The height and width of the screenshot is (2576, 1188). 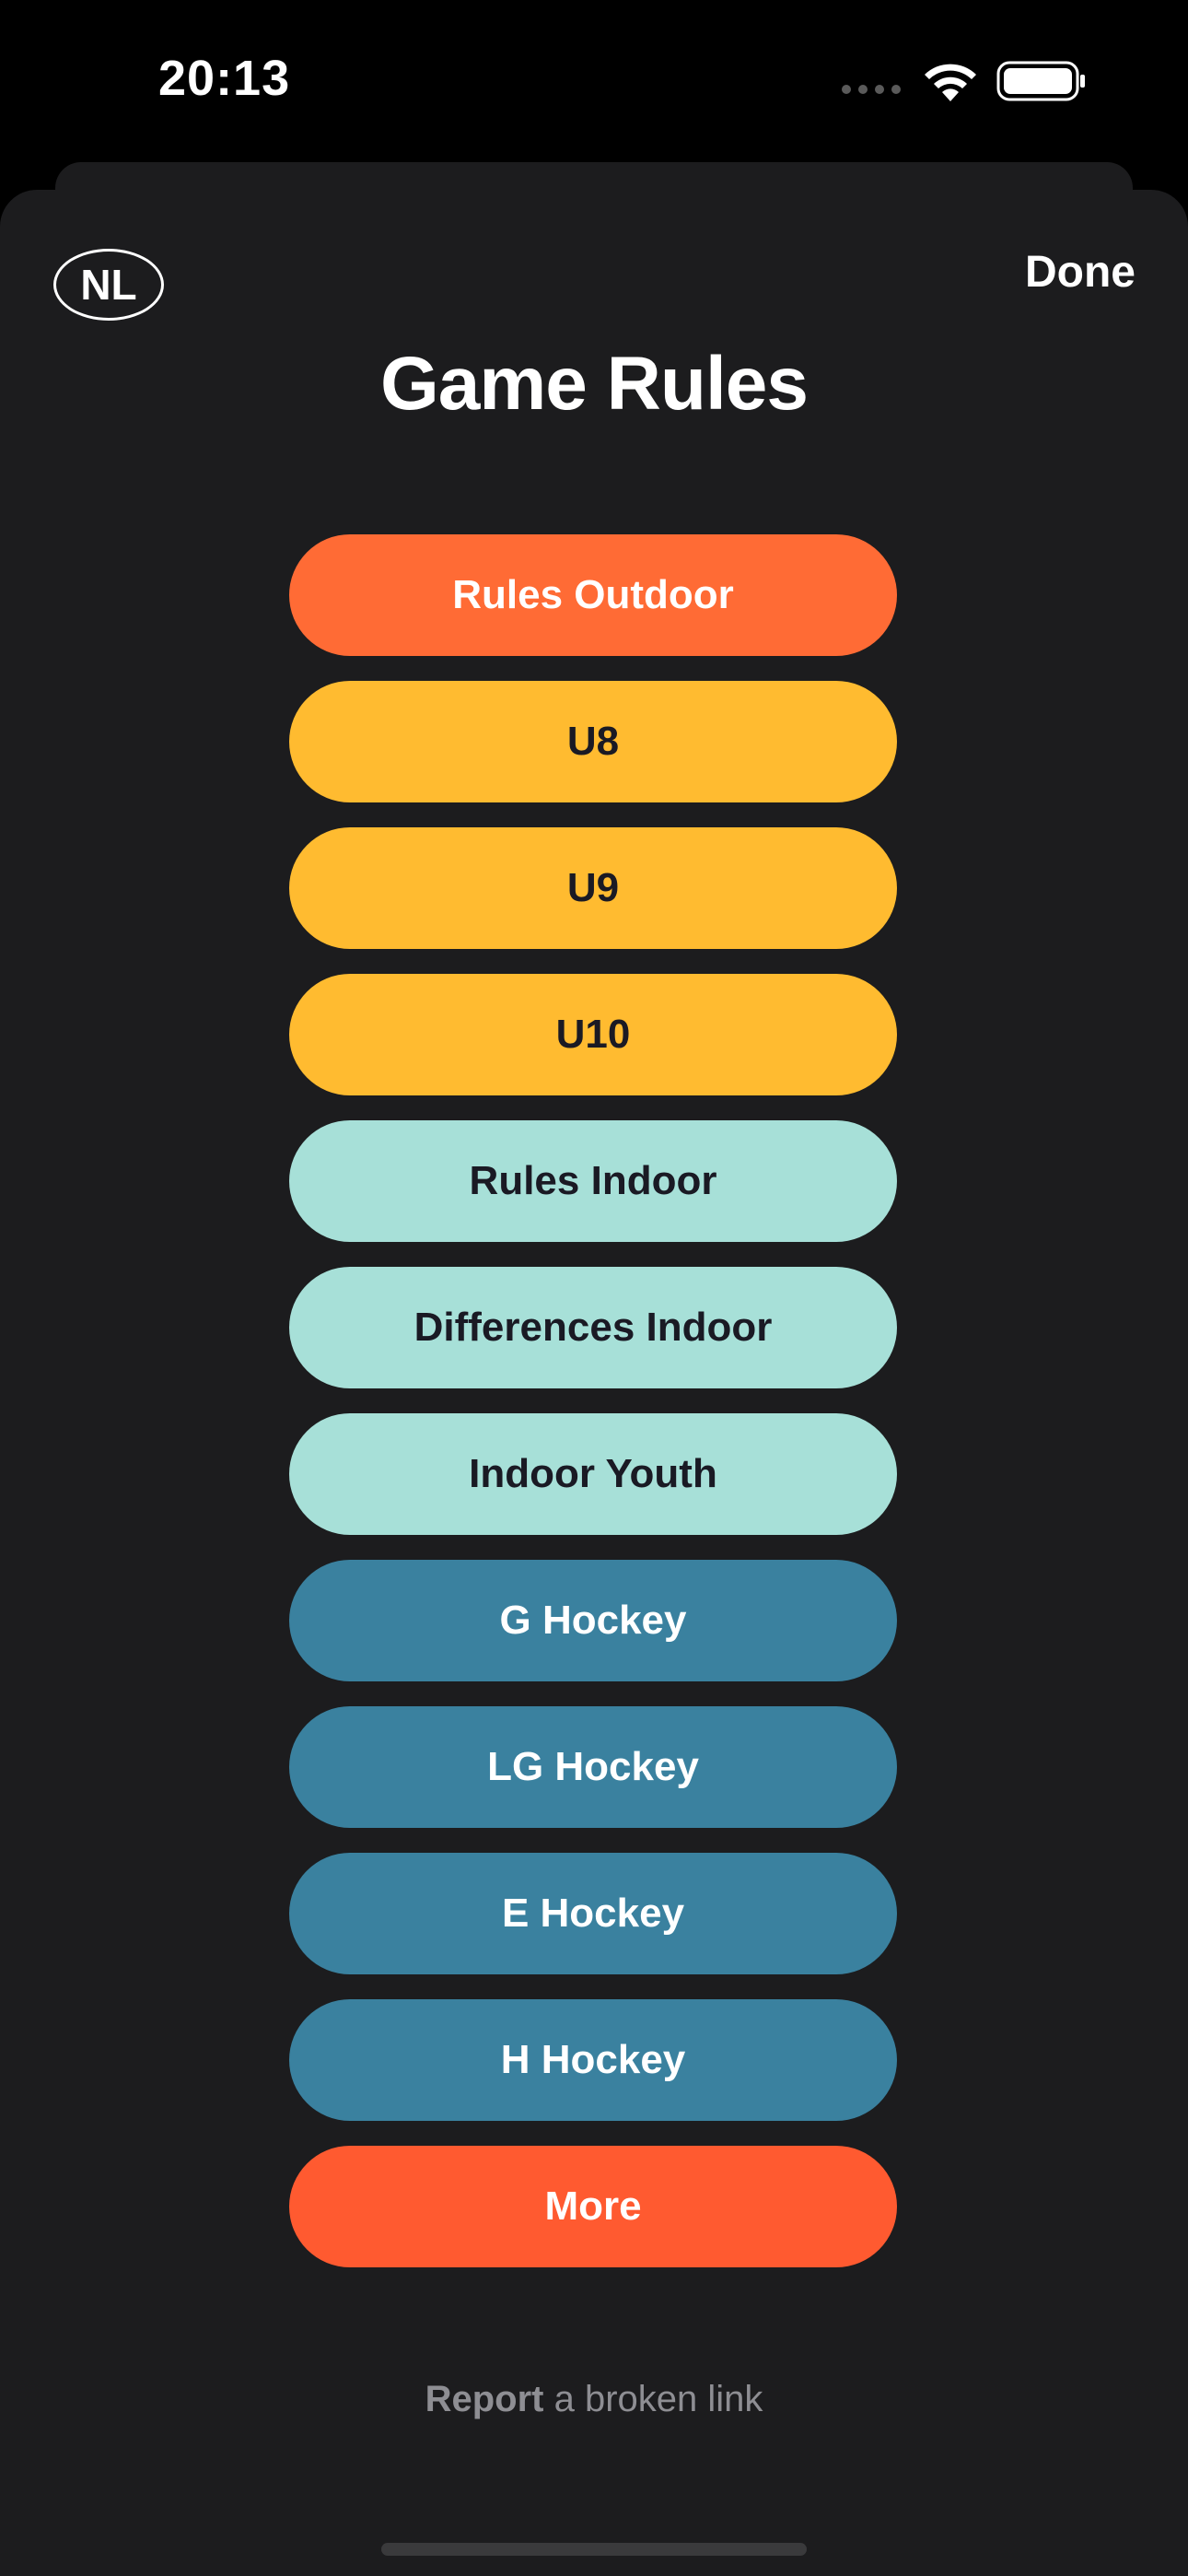 What do you see at coordinates (593, 1913) in the screenshot?
I see `e-hockey-button: E Hockey` at bounding box center [593, 1913].